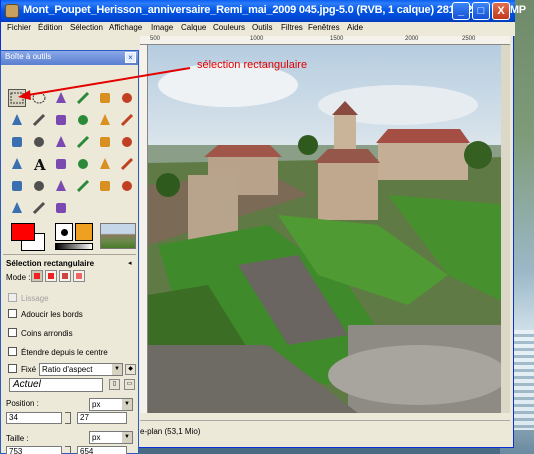  What do you see at coordinates (127, 186) in the screenshot?
I see `perspective-clone-icon` at bounding box center [127, 186].